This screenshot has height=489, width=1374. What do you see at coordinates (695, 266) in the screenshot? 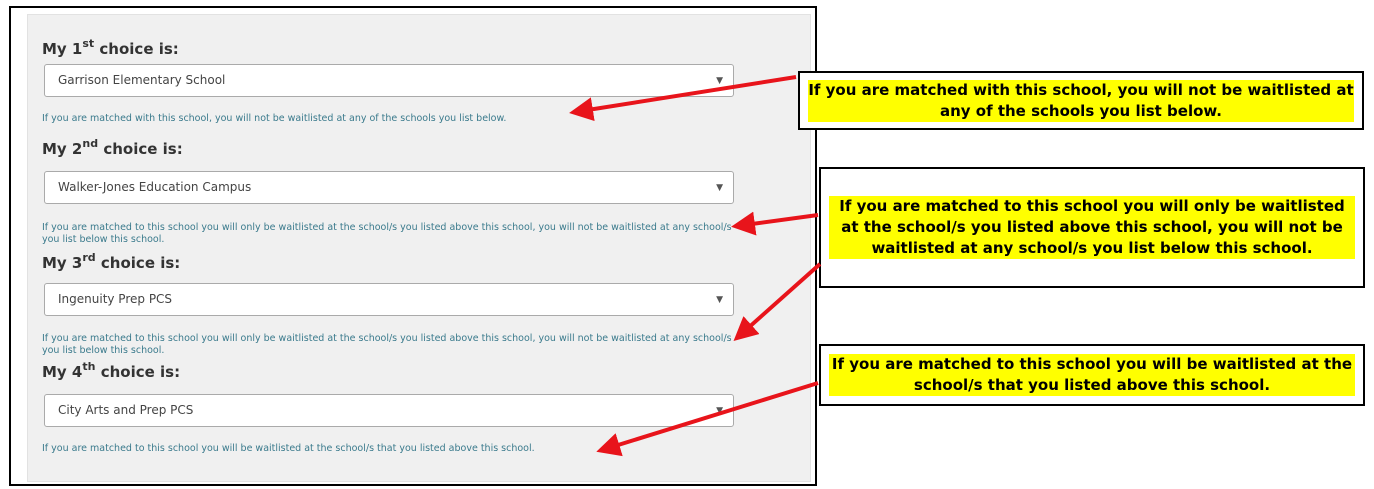
I see `annotation-arrows` at bounding box center [695, 266].